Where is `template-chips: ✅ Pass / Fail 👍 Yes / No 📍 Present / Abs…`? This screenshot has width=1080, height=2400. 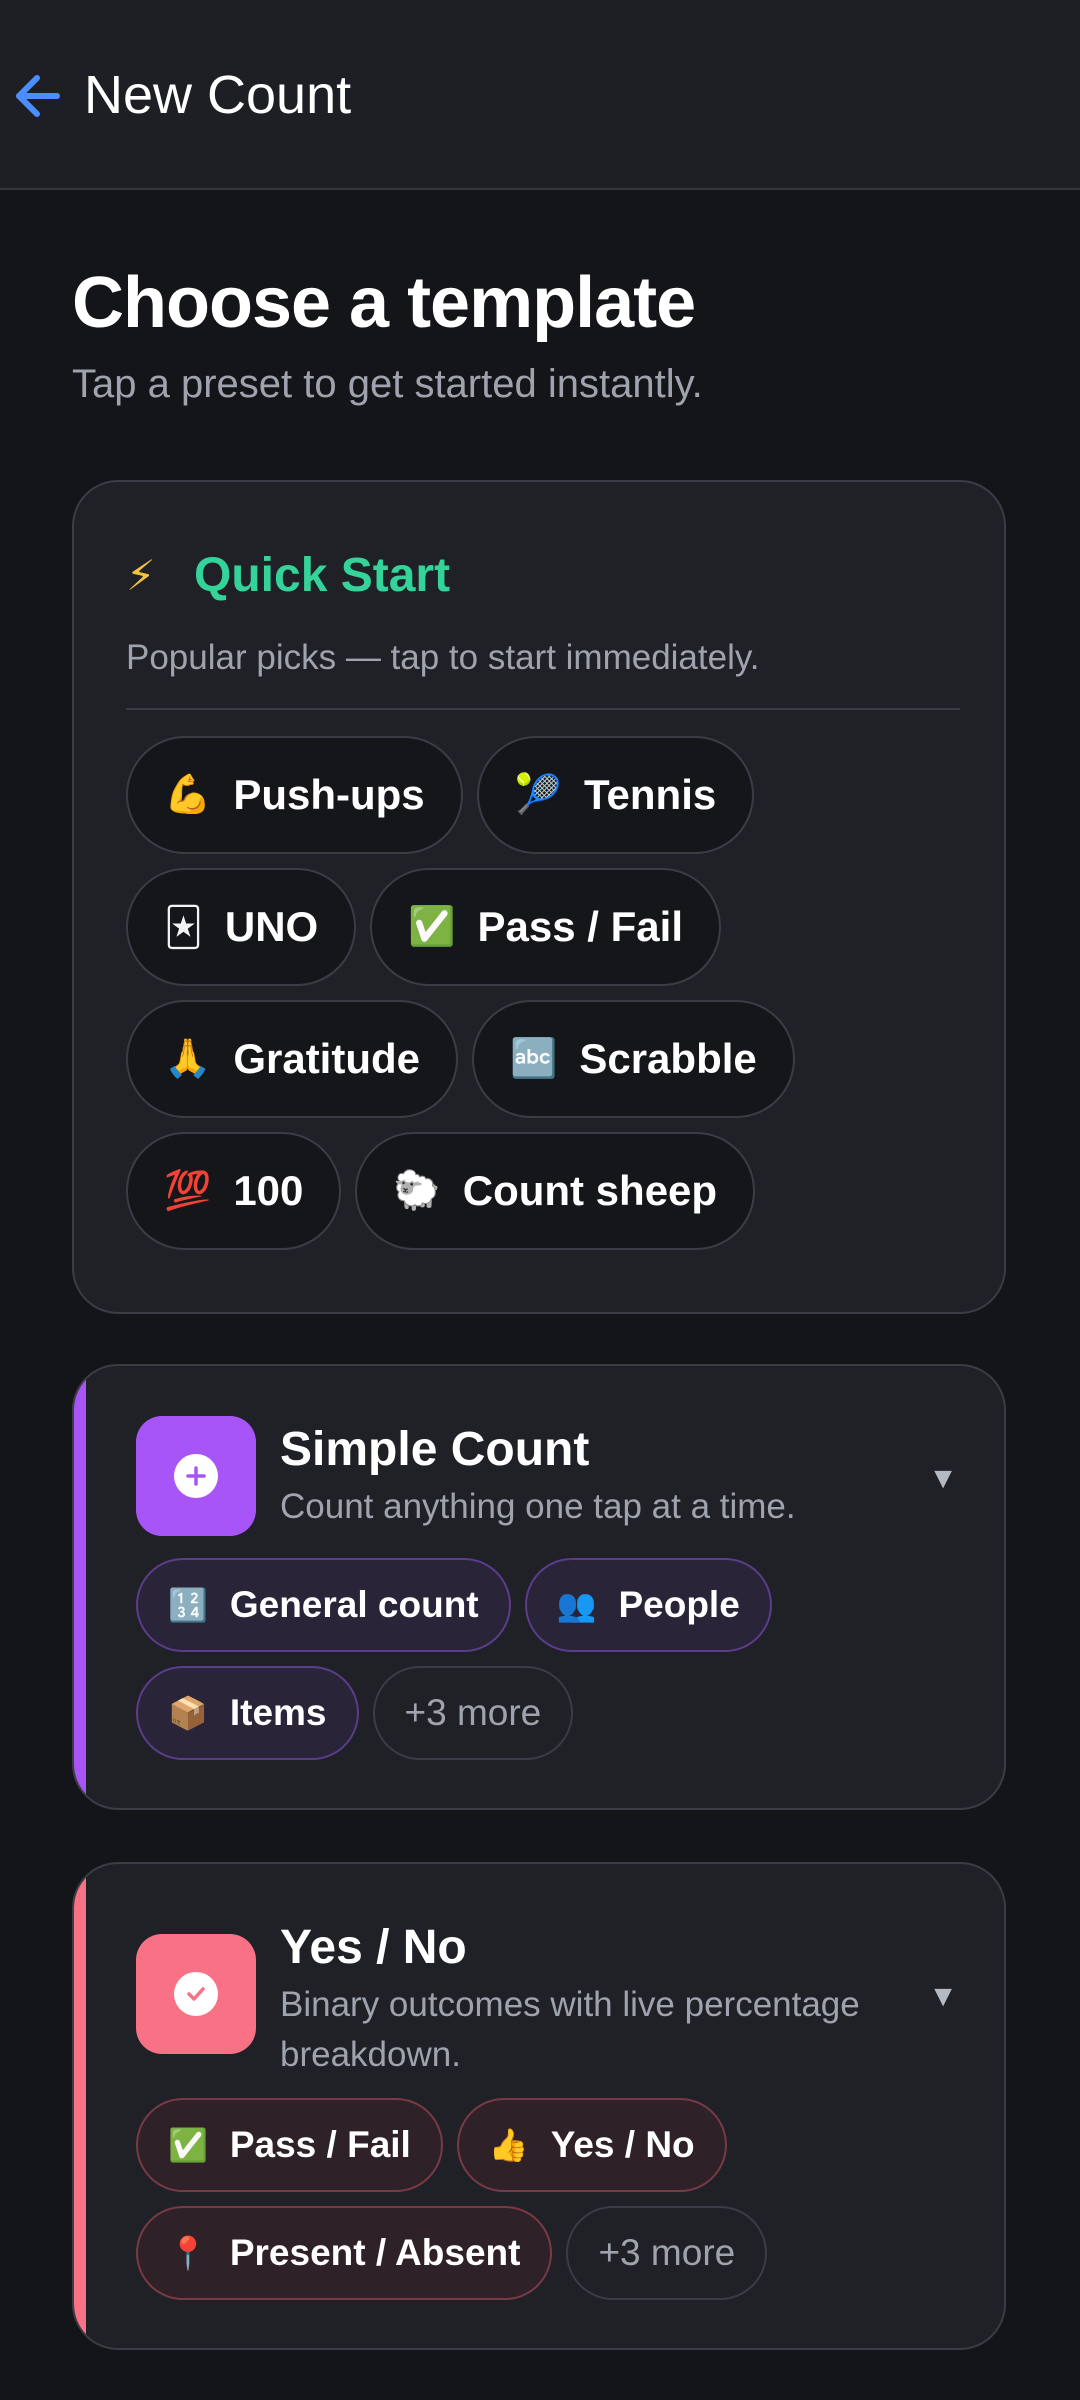 template-chips: ✅ Pass / Fail 👍 Yes / No 📍 Present / Abs… is located at coordinates (551, 2206).